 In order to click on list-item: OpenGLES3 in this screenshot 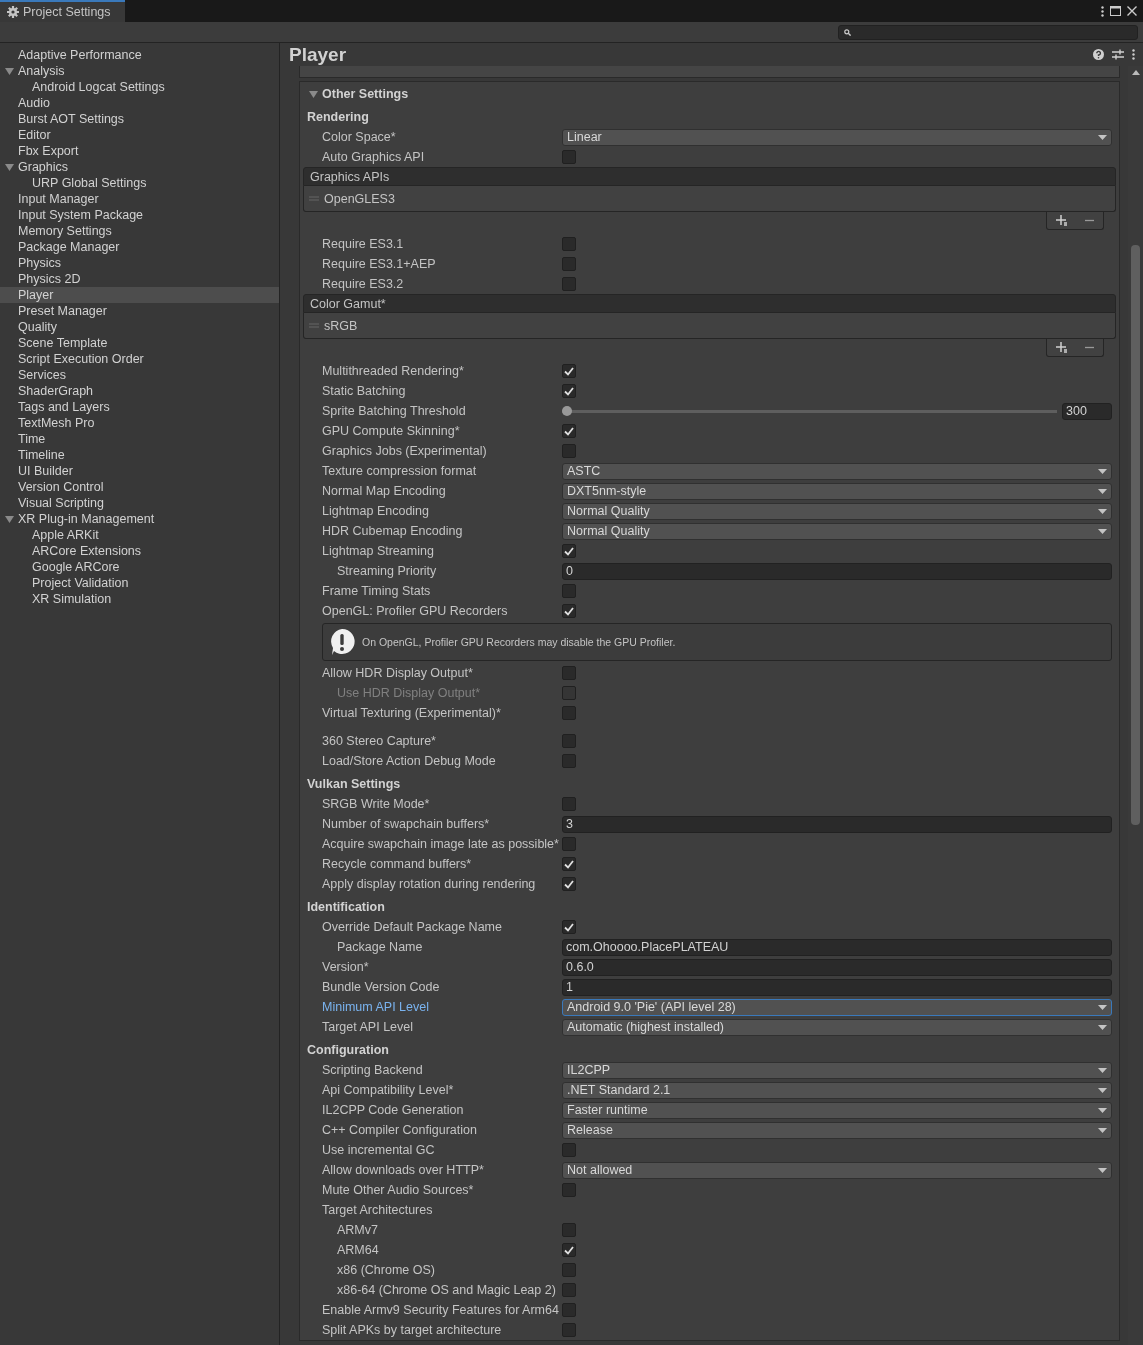, I will do `click(359, 198)`.